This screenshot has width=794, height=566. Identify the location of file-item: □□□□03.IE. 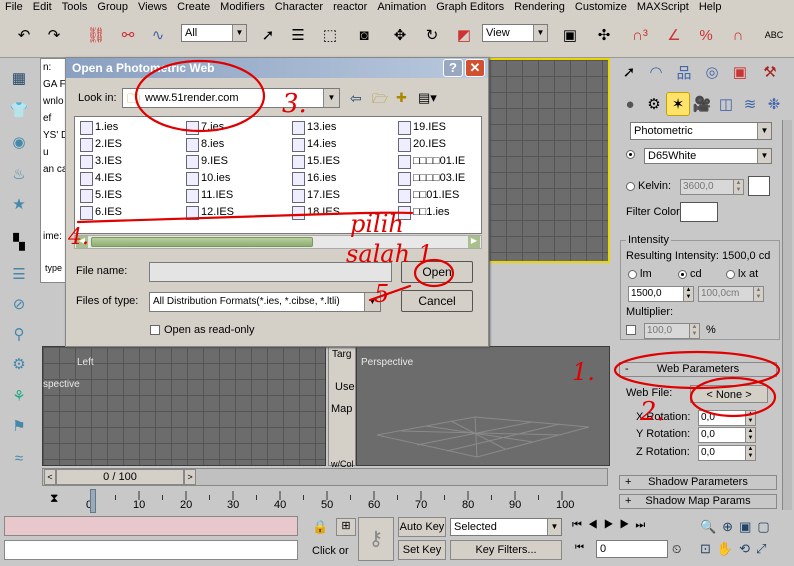
(431, 178).